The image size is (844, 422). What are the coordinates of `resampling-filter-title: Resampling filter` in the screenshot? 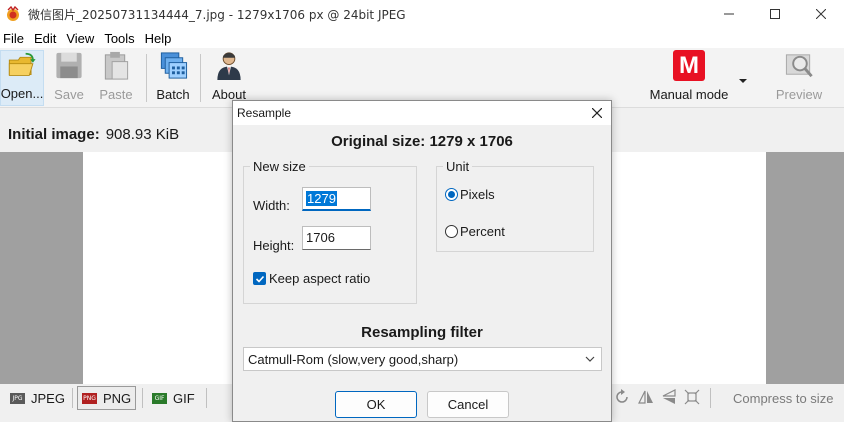 It's located at (422, 332).